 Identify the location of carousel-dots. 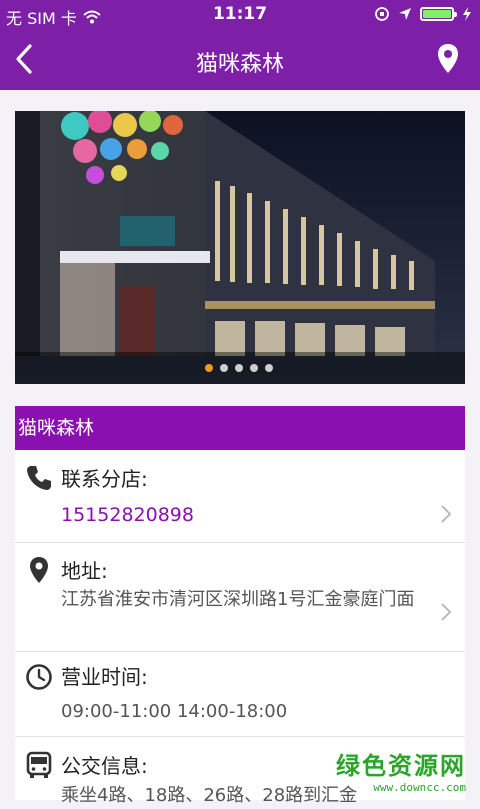
(239, 368).